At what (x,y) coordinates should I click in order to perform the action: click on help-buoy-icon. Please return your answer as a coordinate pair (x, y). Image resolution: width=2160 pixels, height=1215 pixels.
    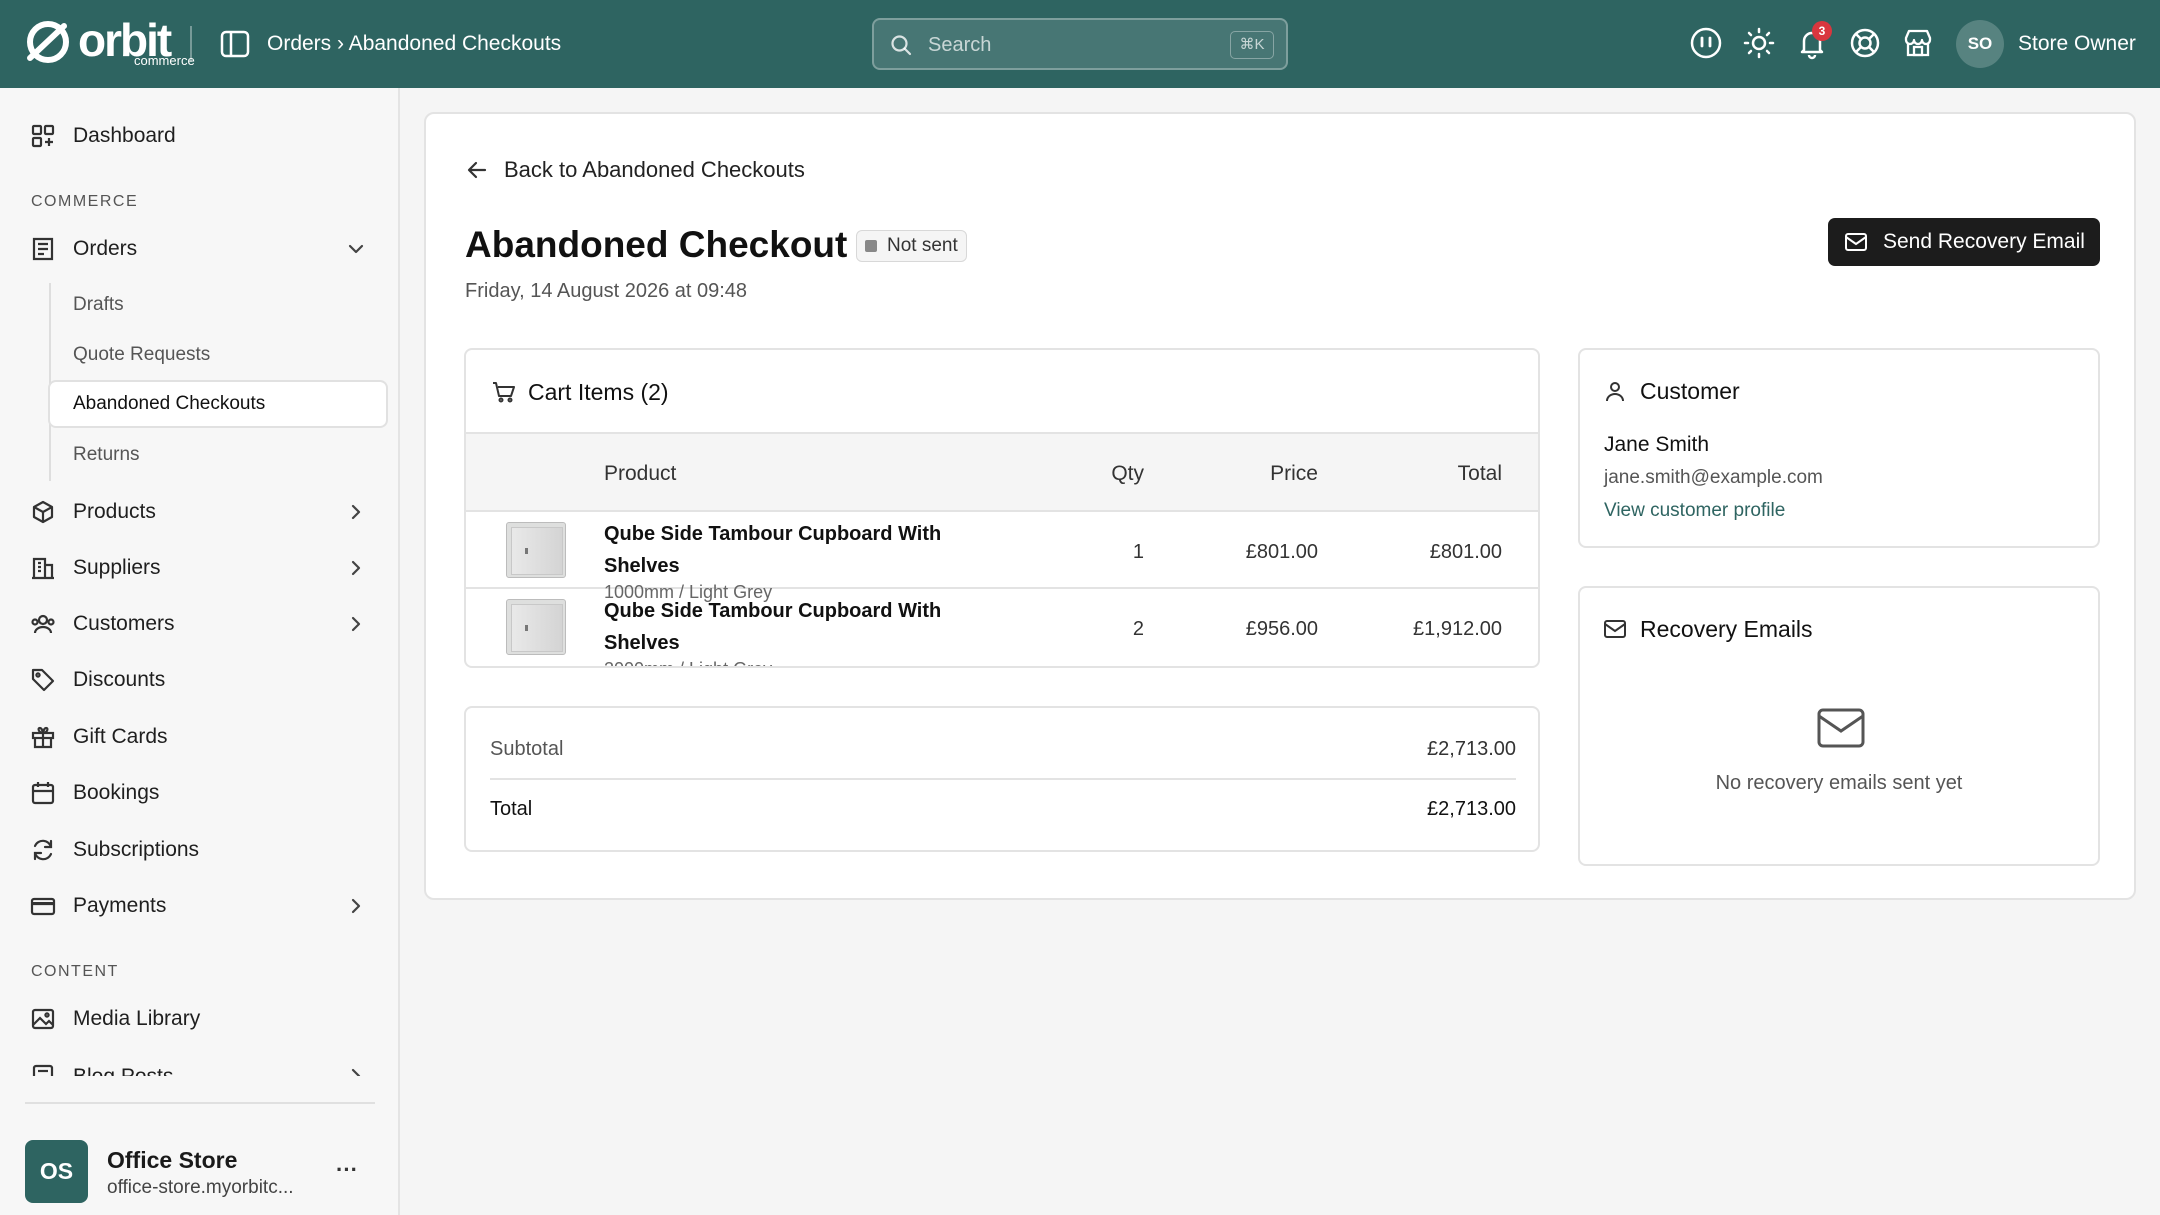
    Looking at the image, I should click on (1865, 43).